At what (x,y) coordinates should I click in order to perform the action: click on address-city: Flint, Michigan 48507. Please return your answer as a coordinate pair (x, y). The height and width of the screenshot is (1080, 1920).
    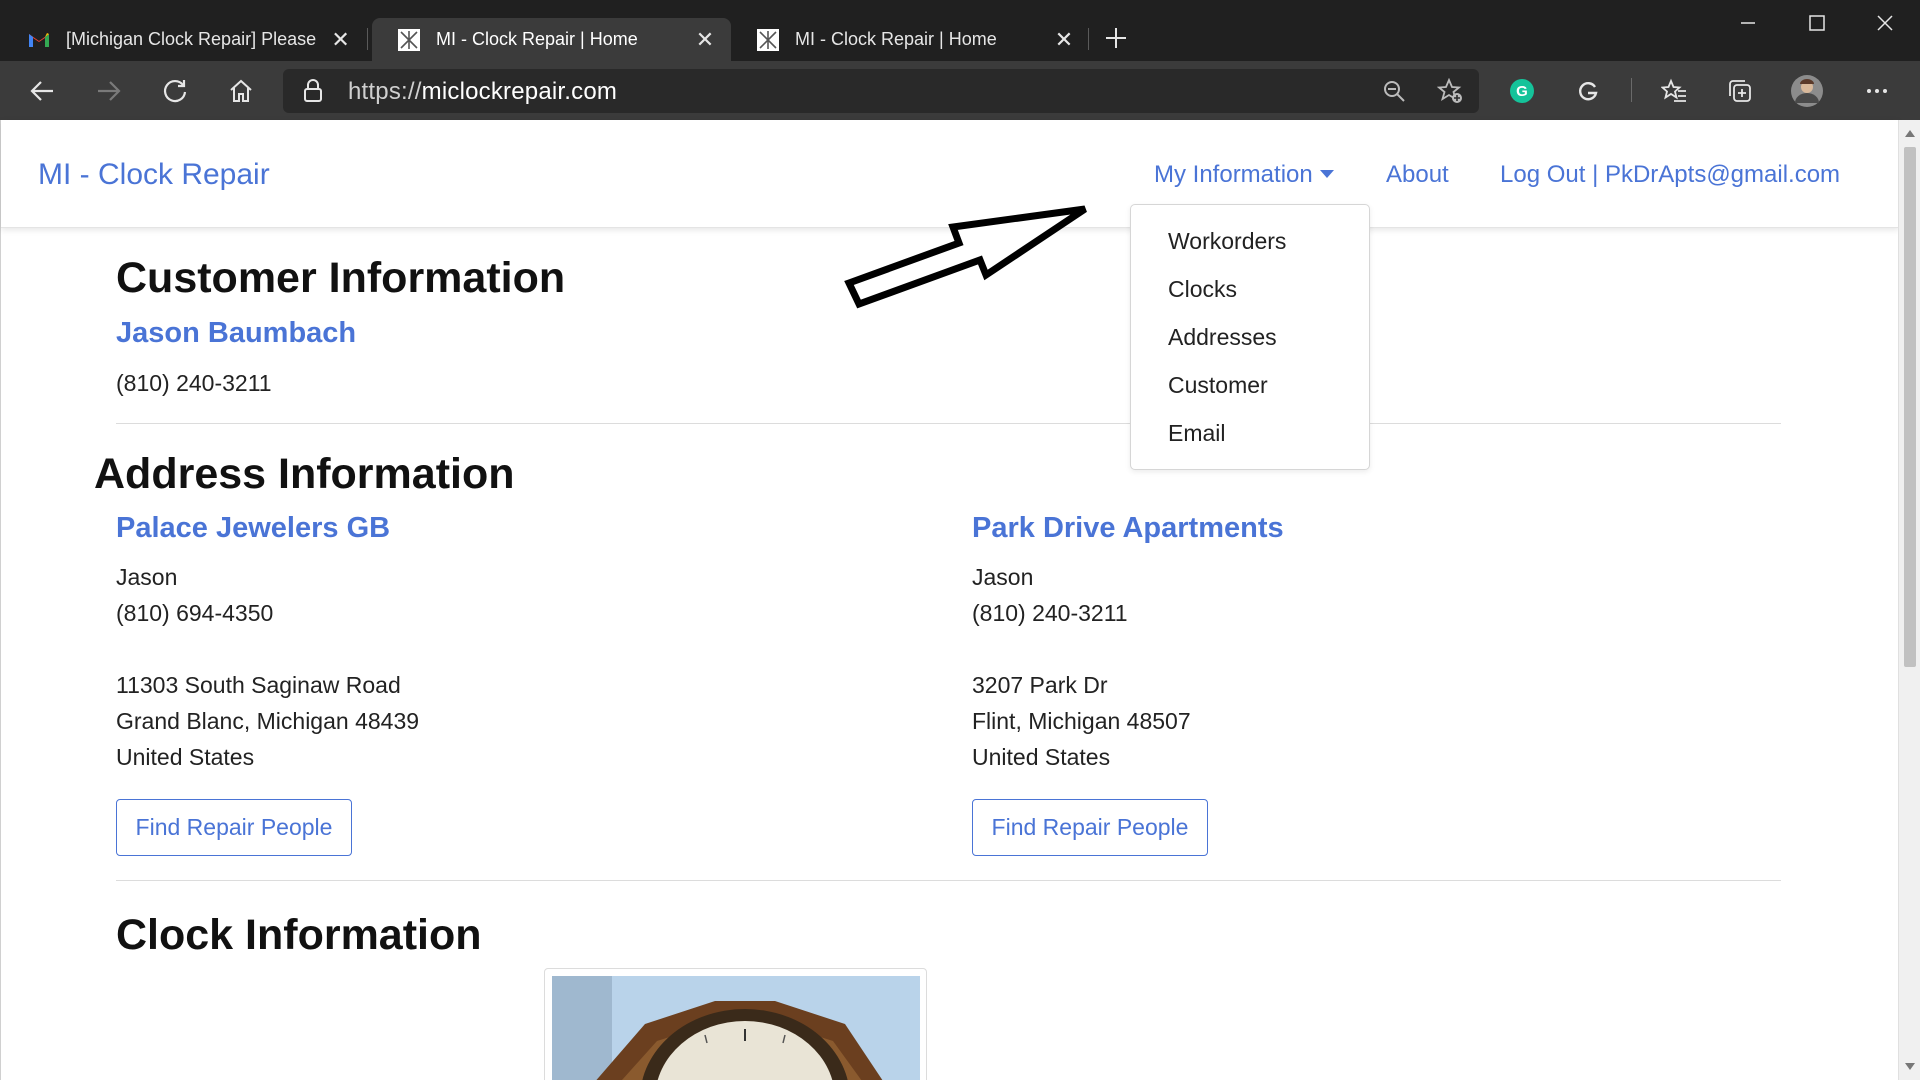
    Looking at the image, I should click on (1081, 721).